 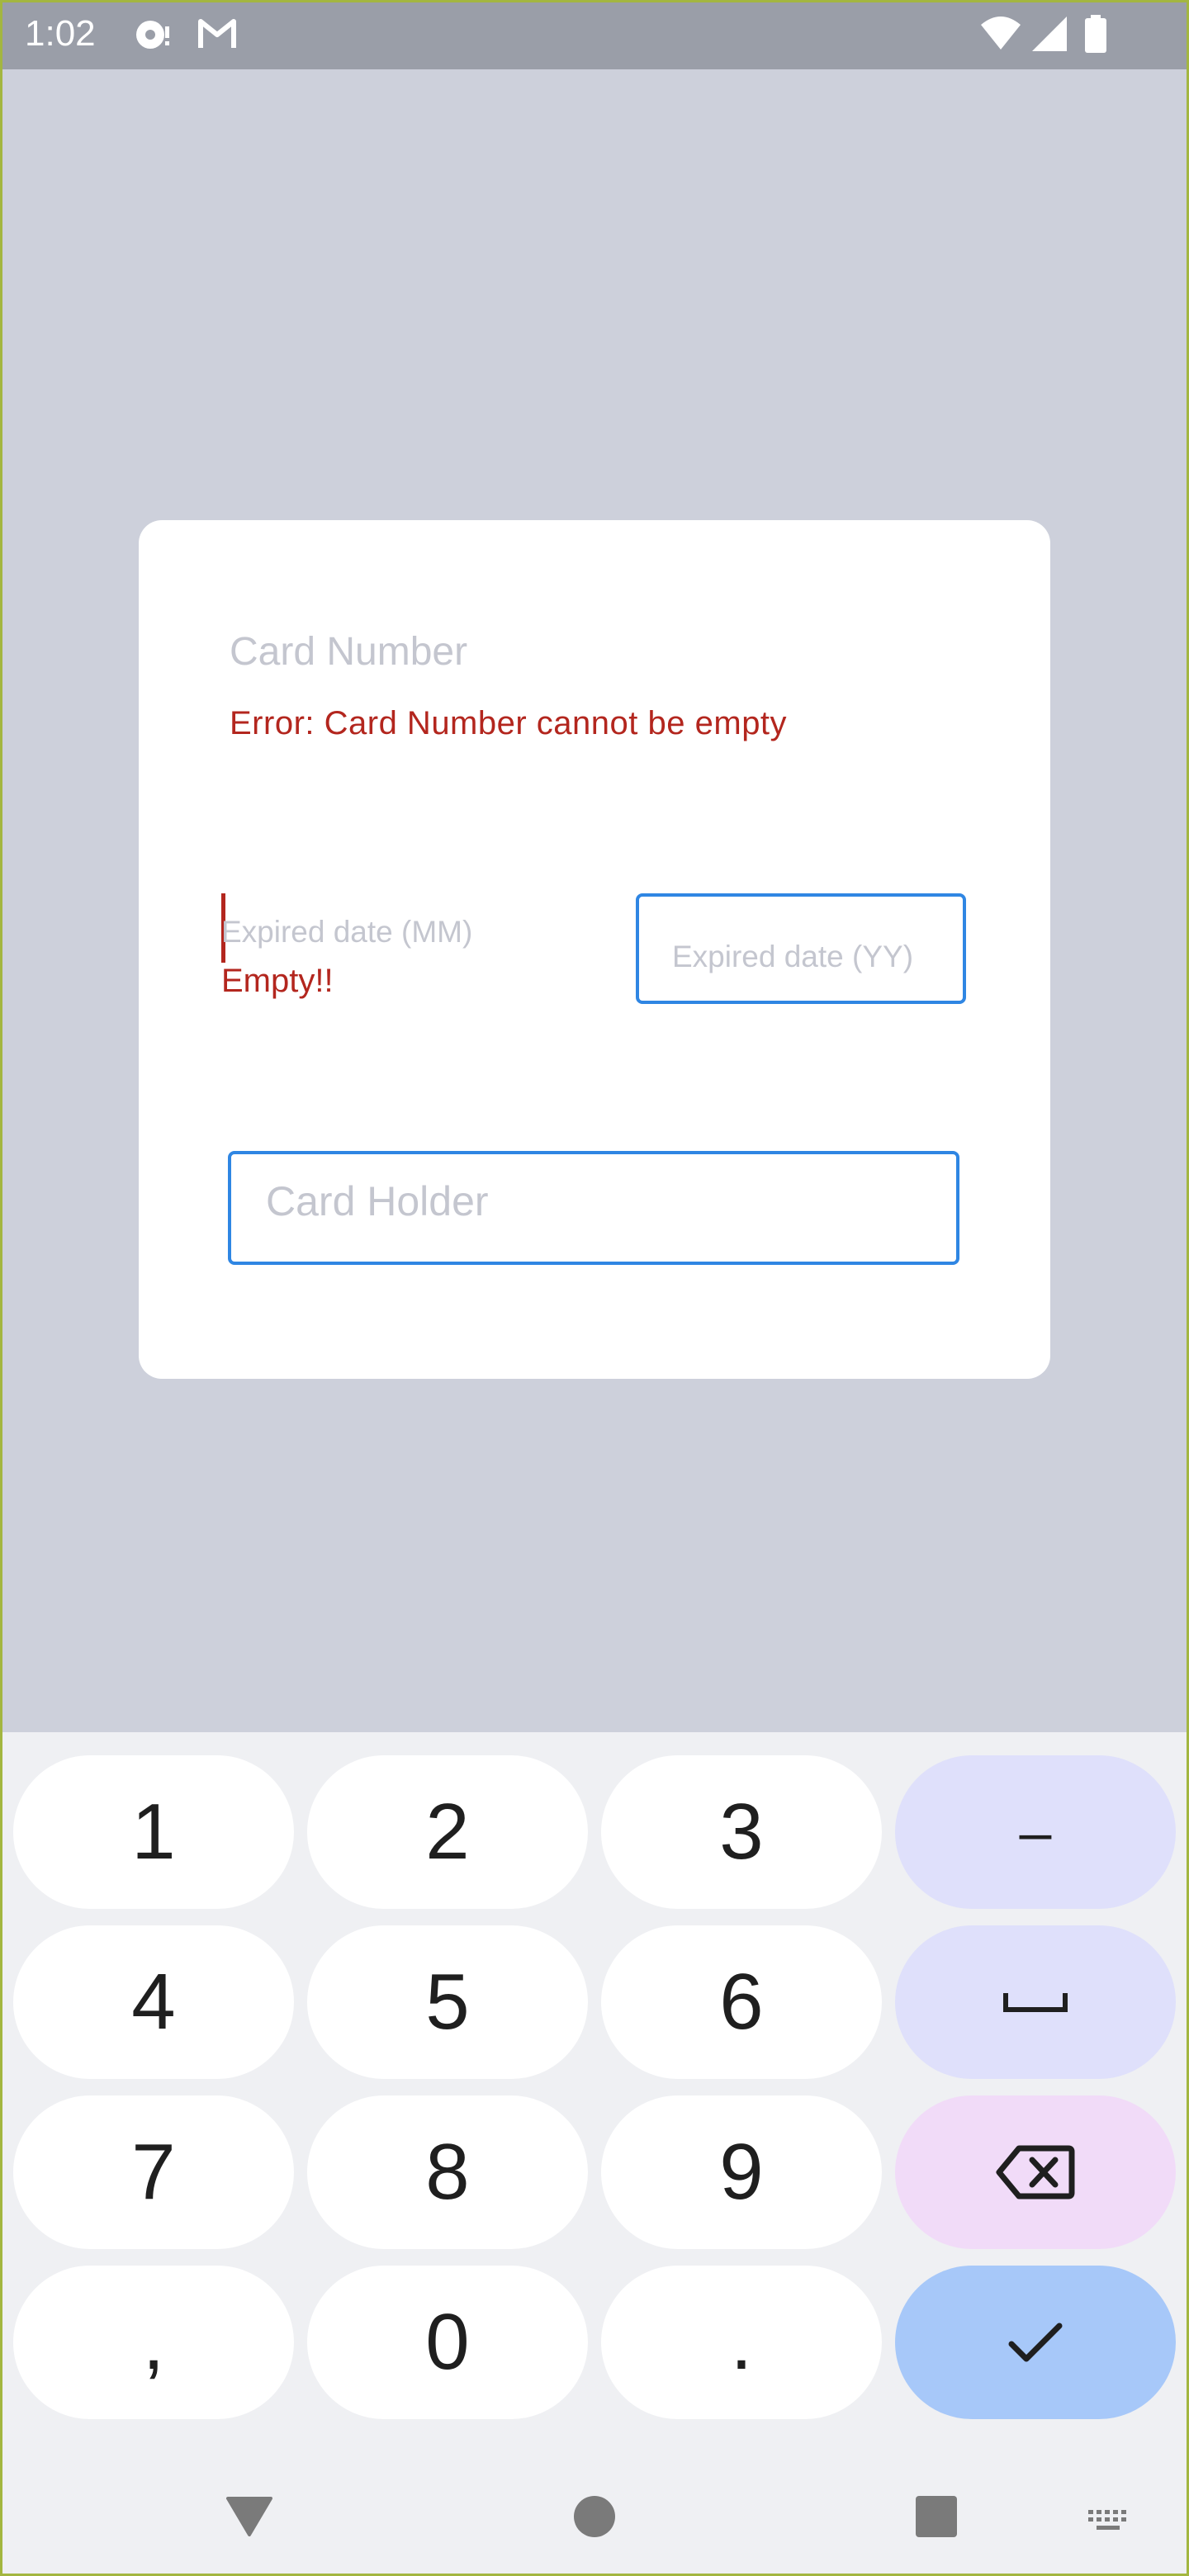 I want to click on exp-month-placeholder: Expired date (MM), so click(x=347, y=932).